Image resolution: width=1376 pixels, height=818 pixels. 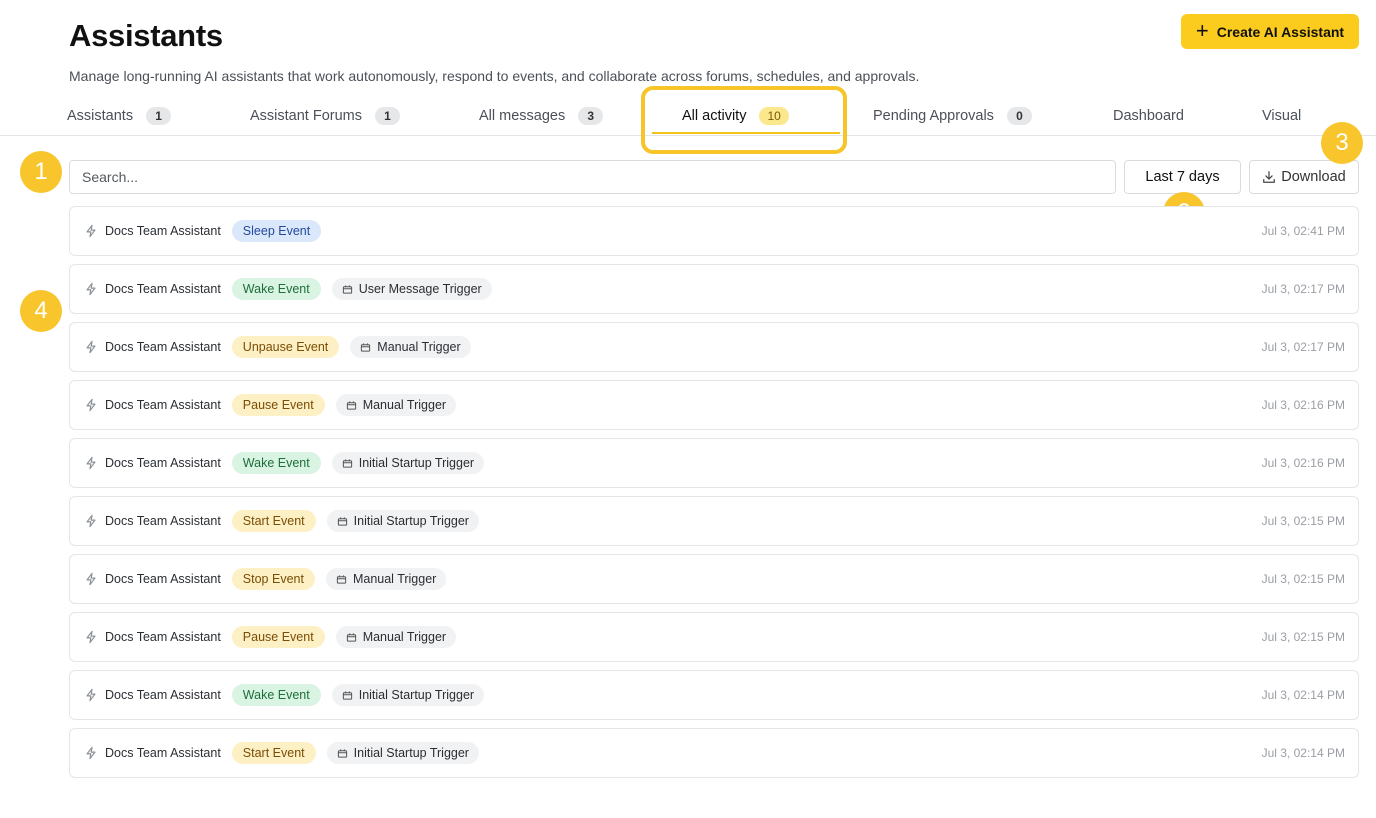 I want to click on search-input, so click(x=592, y=177).